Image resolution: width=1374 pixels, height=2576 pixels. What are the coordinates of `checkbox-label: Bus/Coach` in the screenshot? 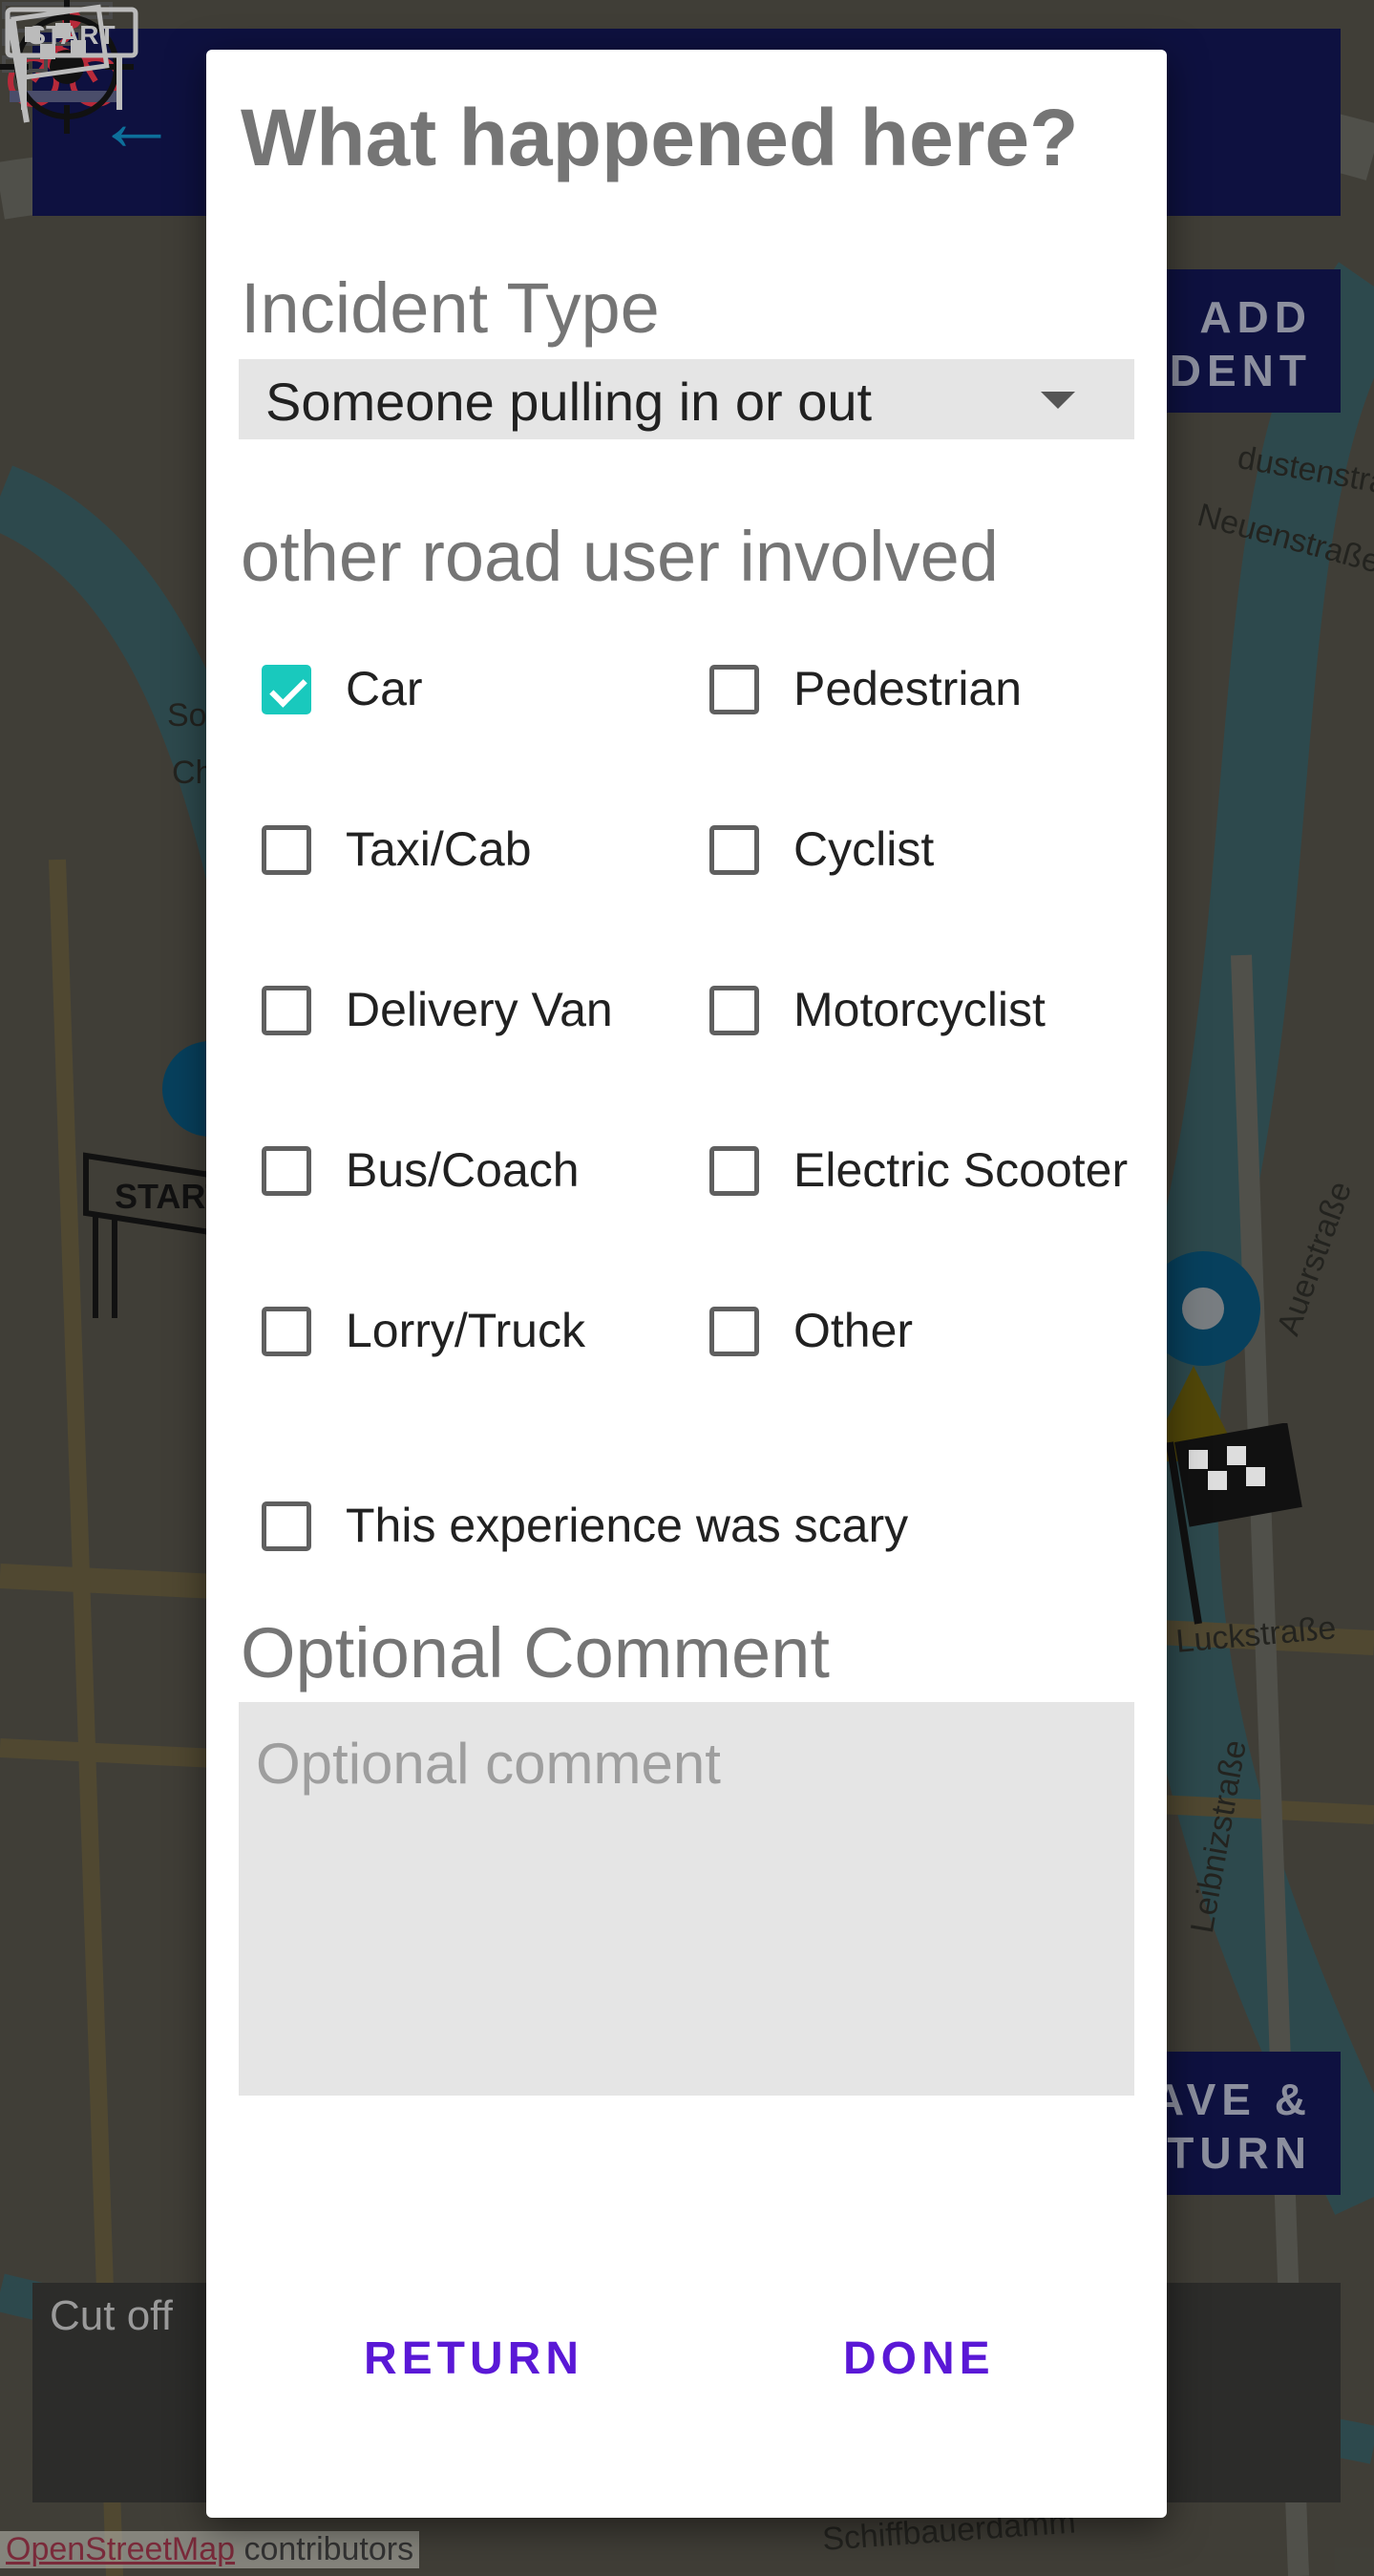 It's located at (463, 1170).